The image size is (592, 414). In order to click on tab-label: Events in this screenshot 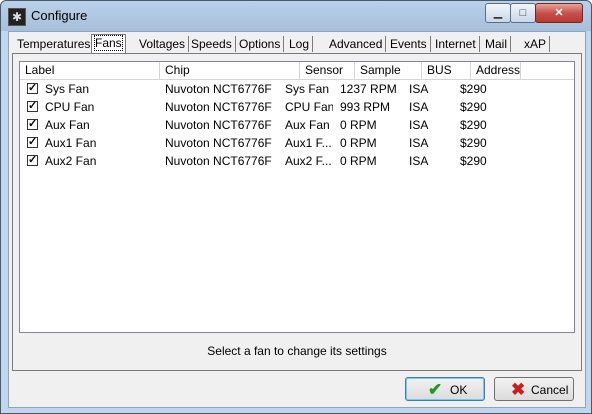, I will do `click(408, 44)`.